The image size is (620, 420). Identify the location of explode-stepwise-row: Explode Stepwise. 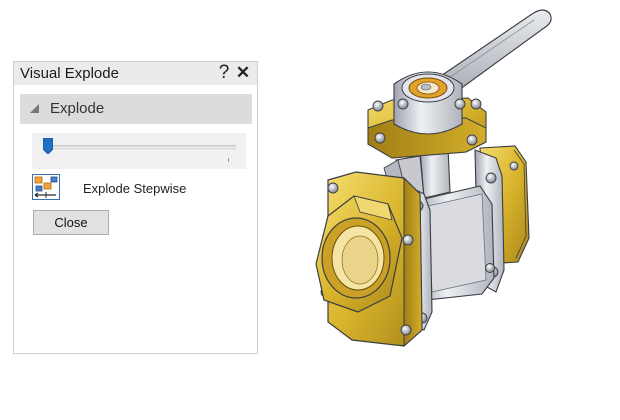
(139, 188).